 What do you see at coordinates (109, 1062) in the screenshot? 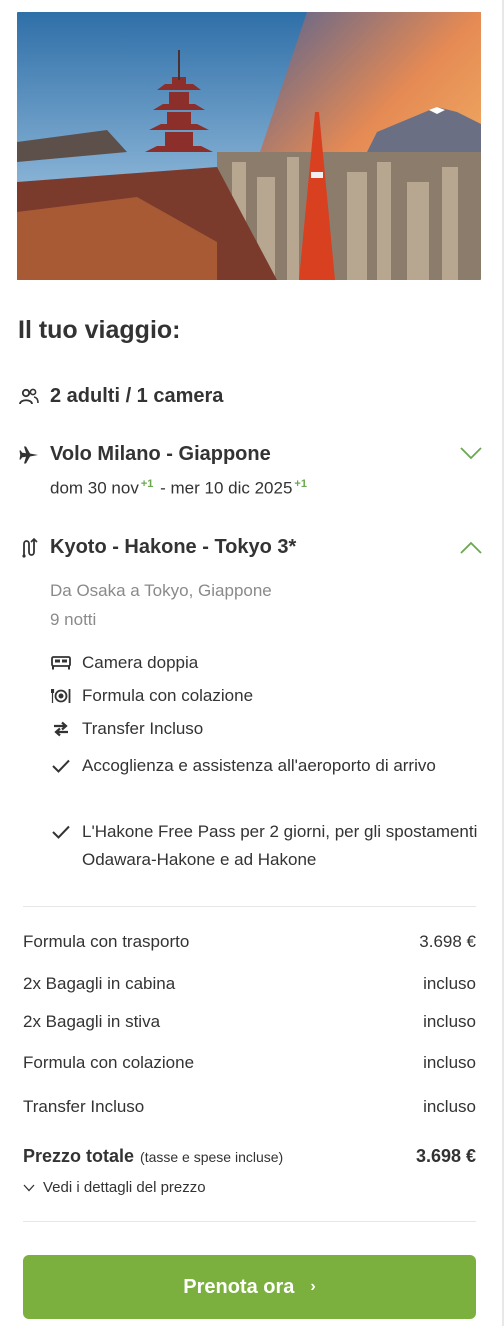
I see `price-row-label: Formula con colazione` at bounding box center [109, 1062].